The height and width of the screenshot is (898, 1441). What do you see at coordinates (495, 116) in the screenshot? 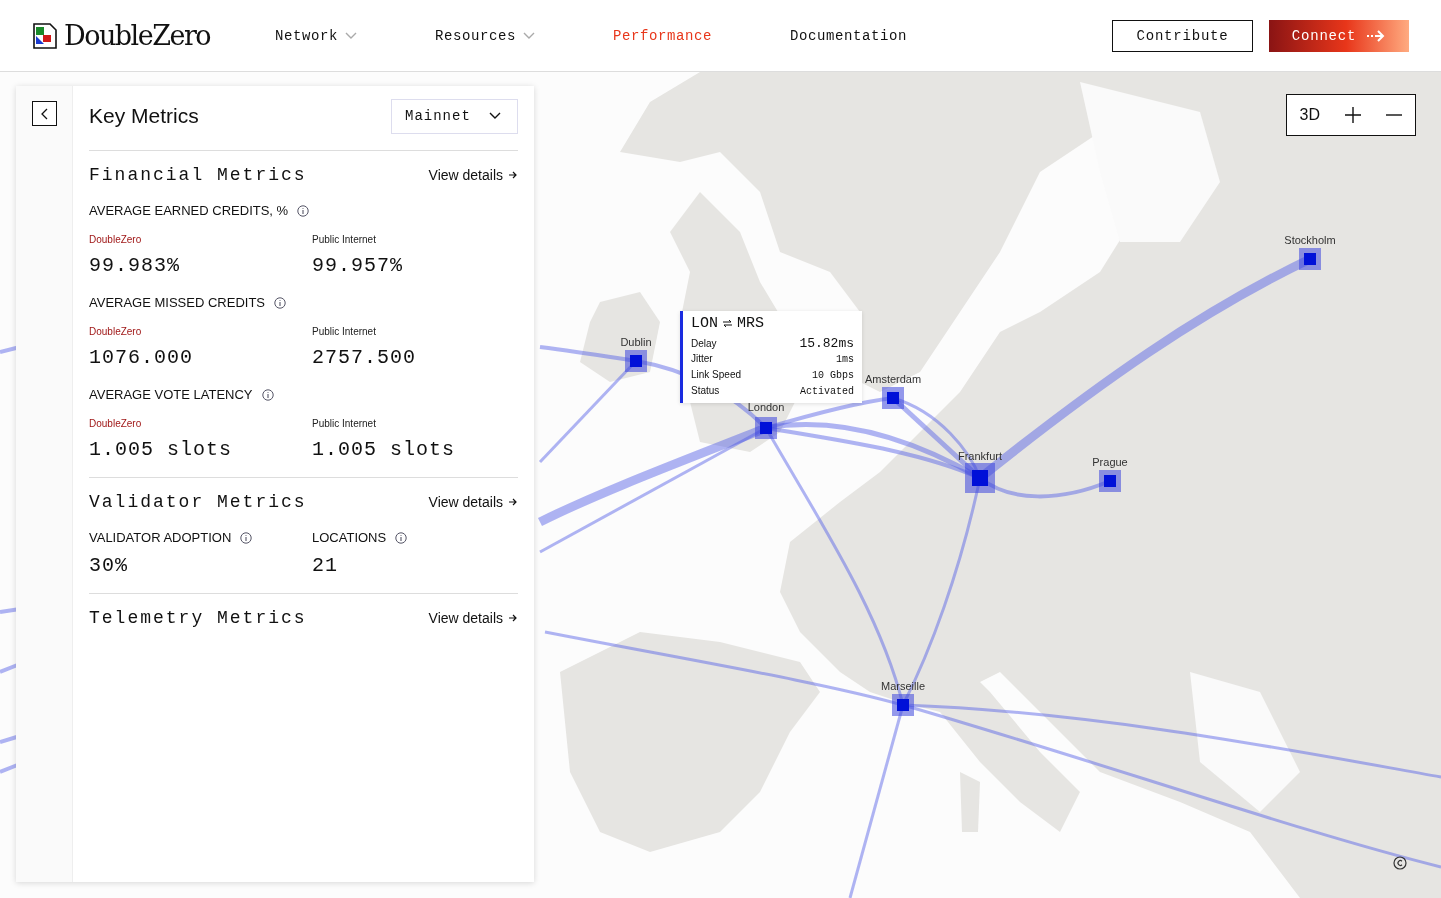
I see `chevron-down-icon` at bounding box center [495, 116].